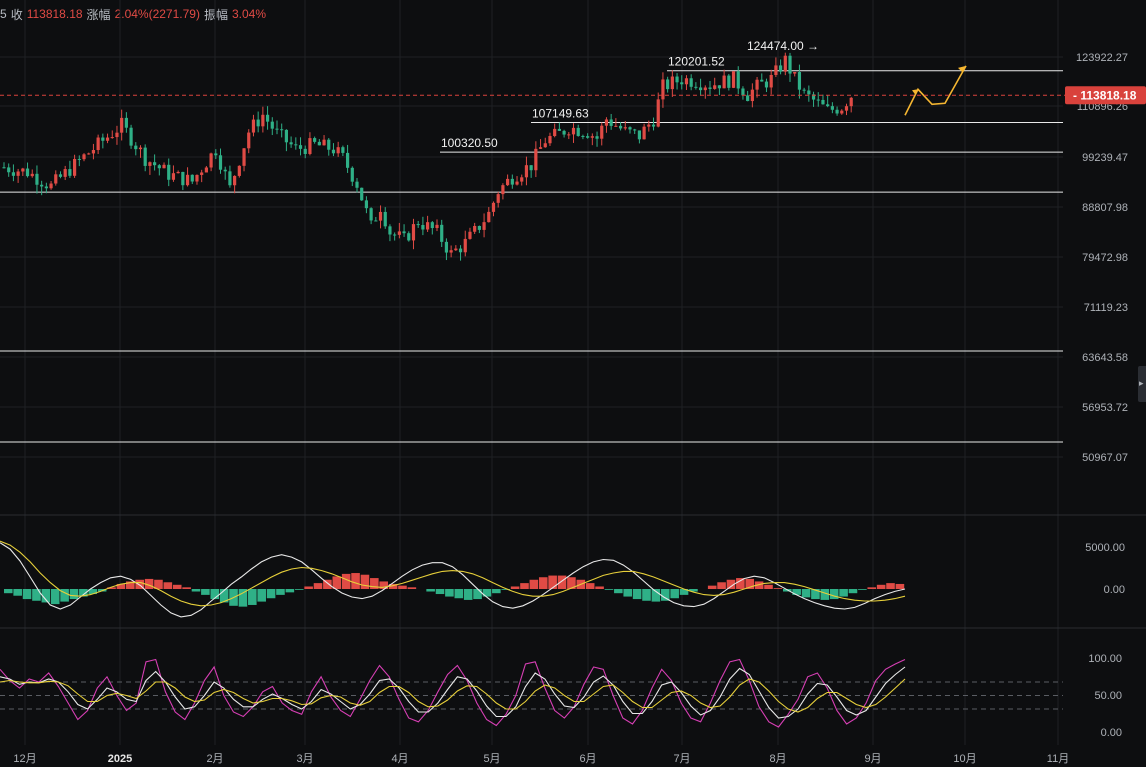 This screenshot has width=1146, height=767. I want to click on kdj-tick-label: 0.00, so click(1111, 733).